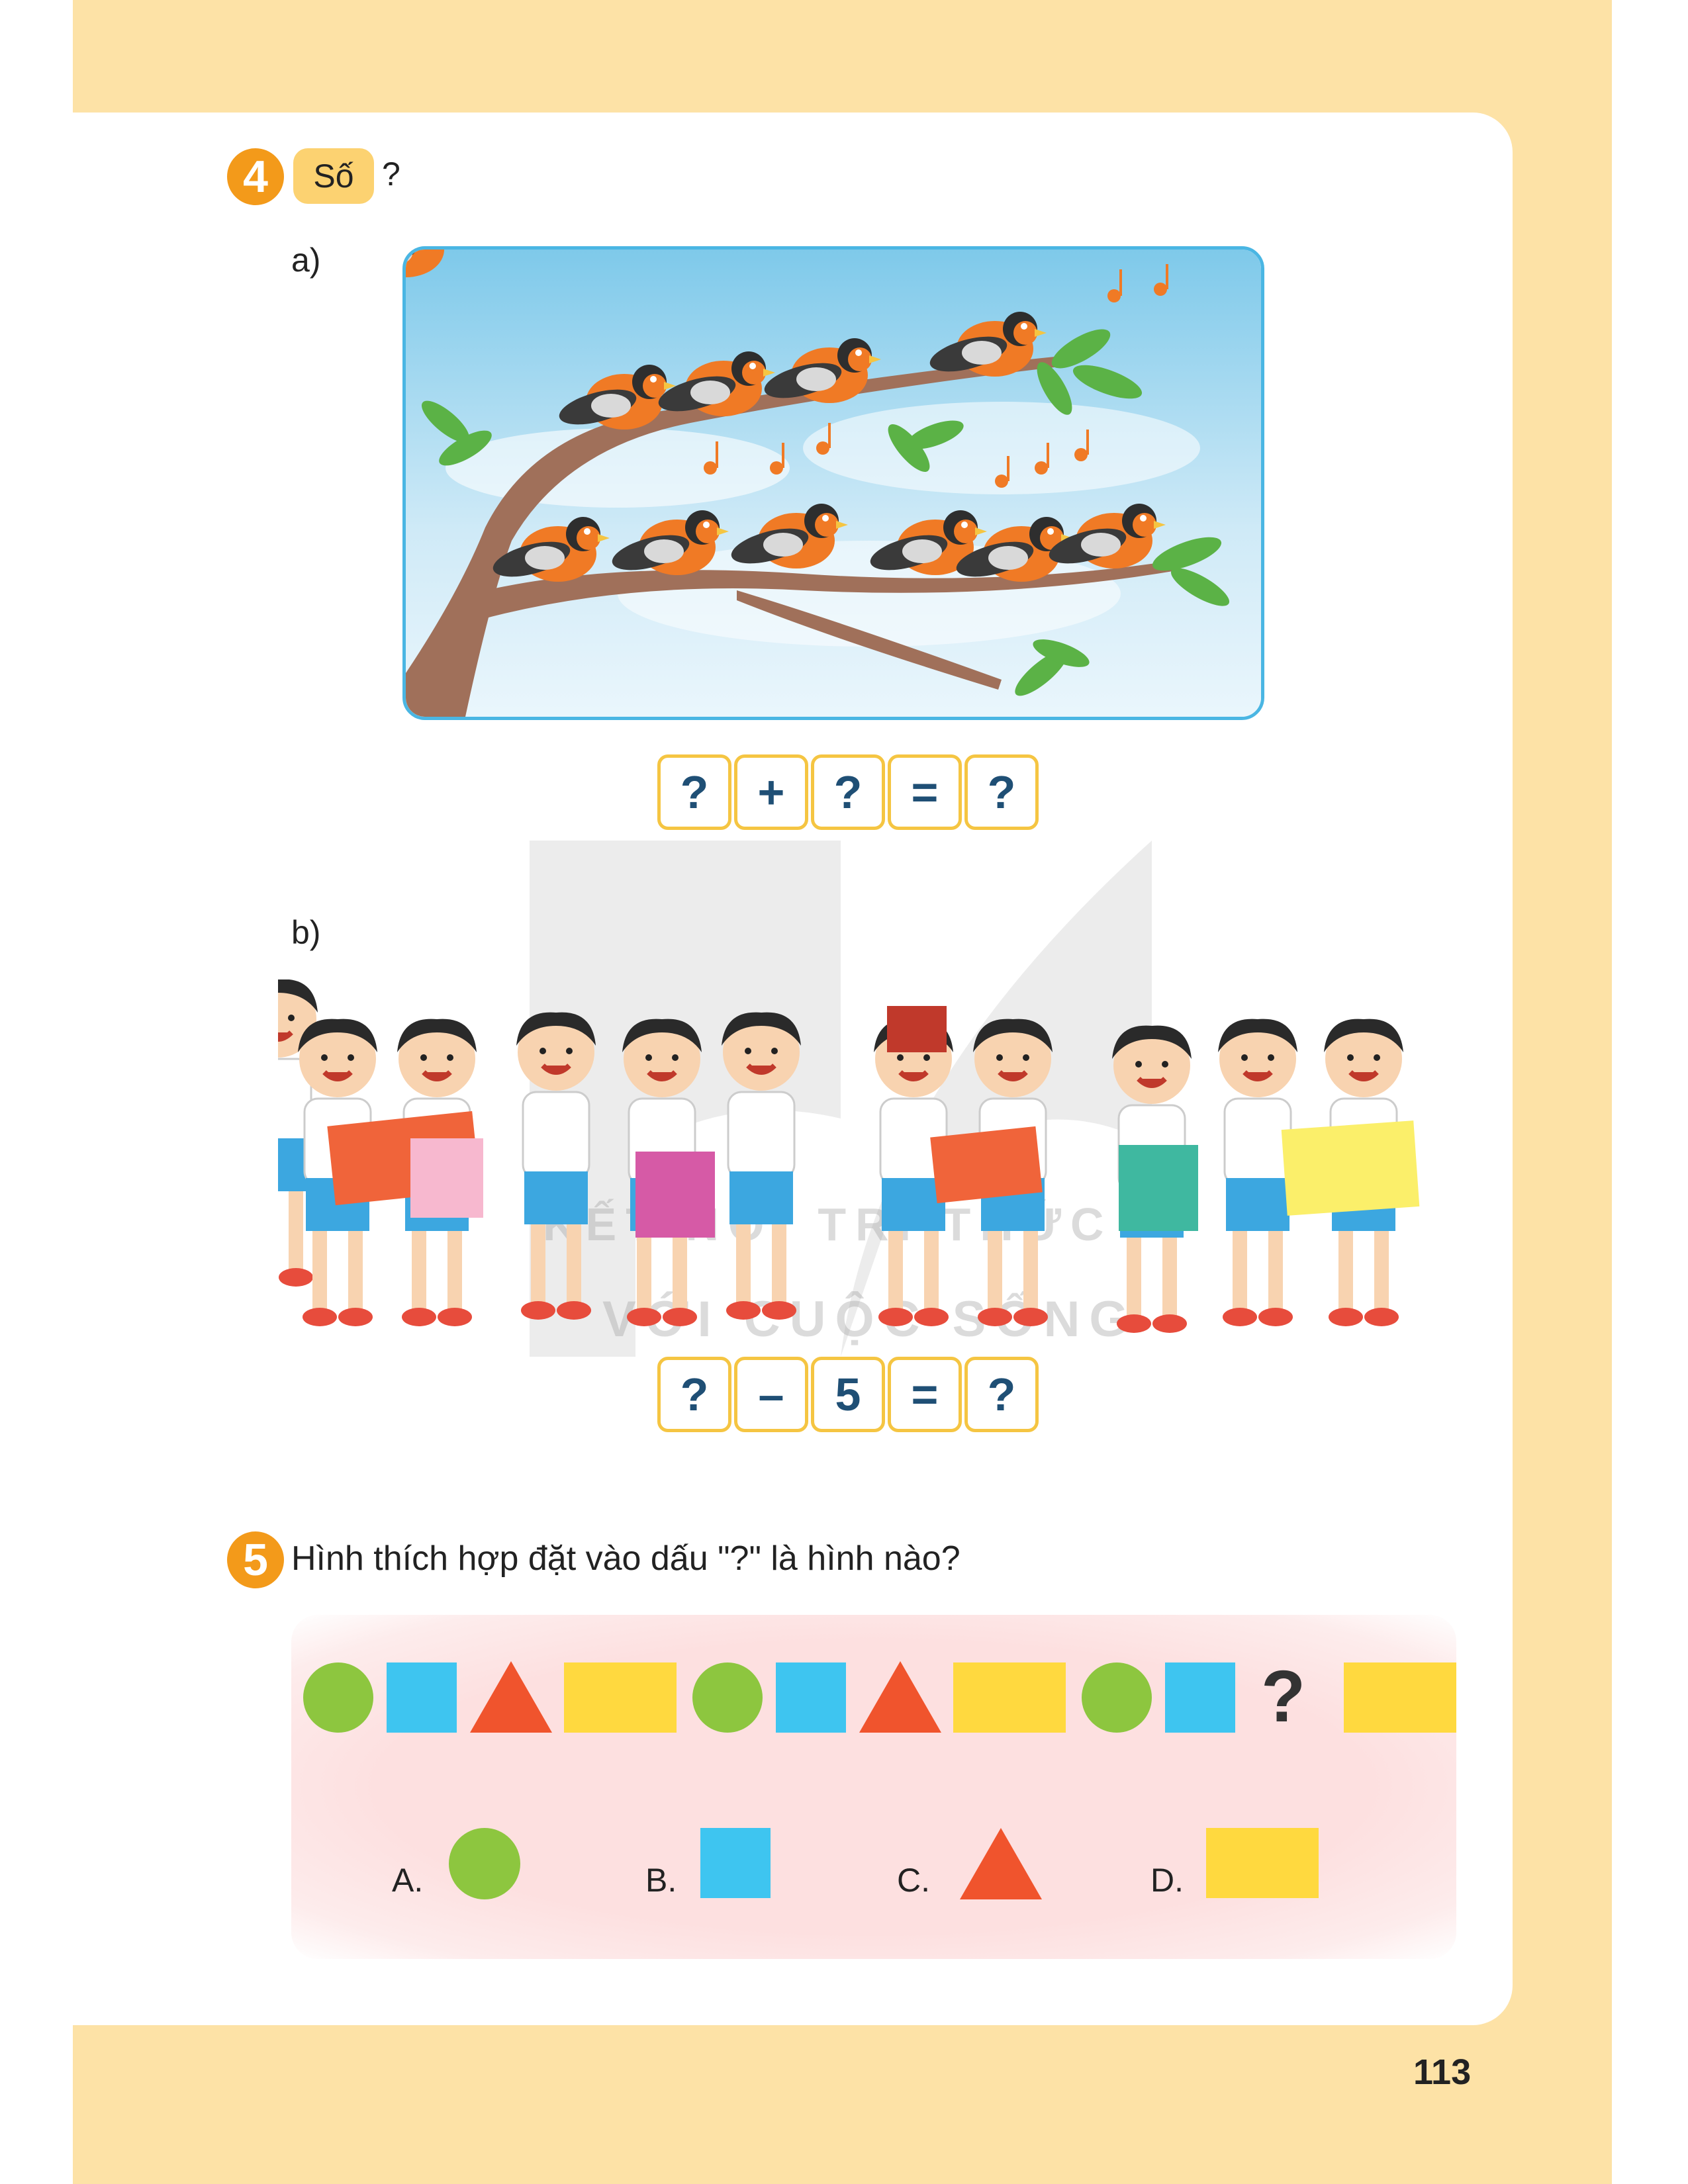 Image resolution: width=1688 pixels, height=2184 pixels. What do you see at coordinates (255, 176) in the screenshot?
I see `exercise-4-badge: 4` at bounding box center [255, 176].